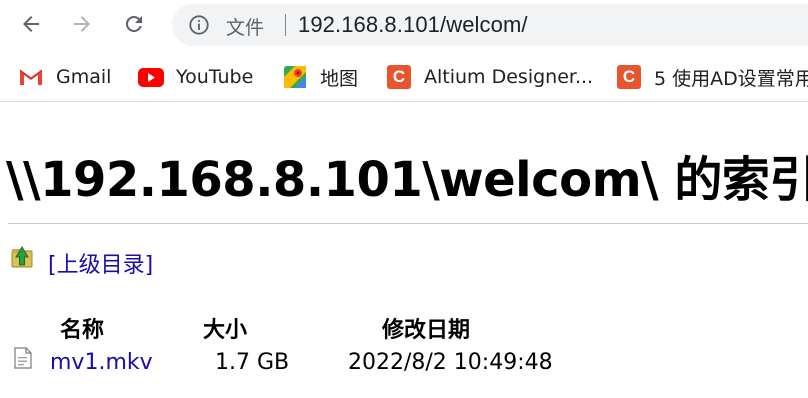 The width and height of the screenshot is (808, 398). What do you see at coordinates (295, 77) in the screenshot?
I see `maps-icon` at bounding box center [295, 77].